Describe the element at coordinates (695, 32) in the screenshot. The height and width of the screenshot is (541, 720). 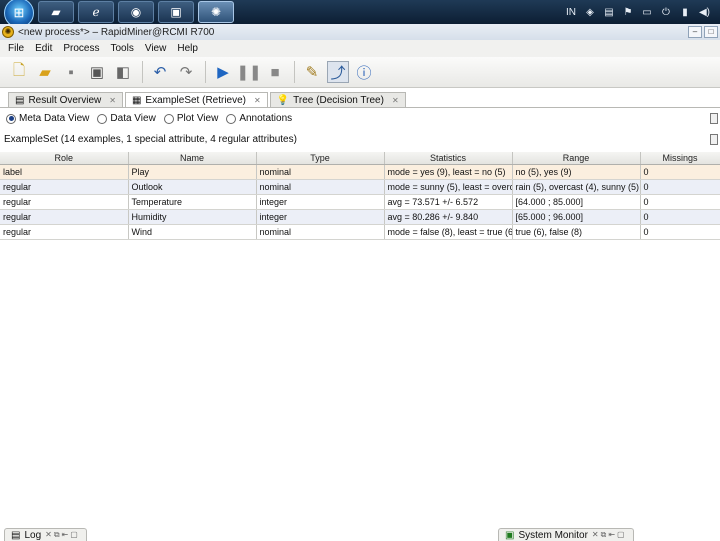
I see `minimize-button: –` at that location.